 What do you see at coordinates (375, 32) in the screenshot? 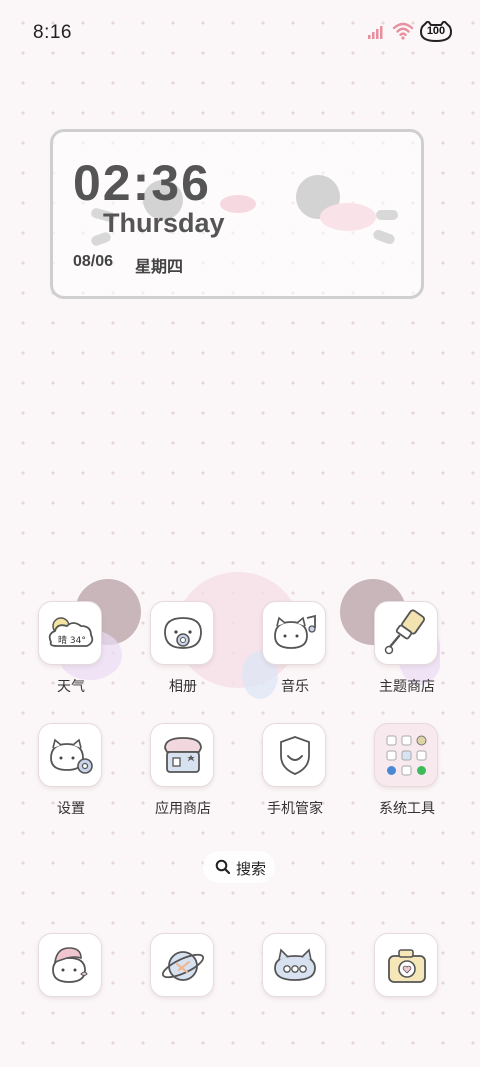
I see `signal-icon` at bounding box center [375, 32].